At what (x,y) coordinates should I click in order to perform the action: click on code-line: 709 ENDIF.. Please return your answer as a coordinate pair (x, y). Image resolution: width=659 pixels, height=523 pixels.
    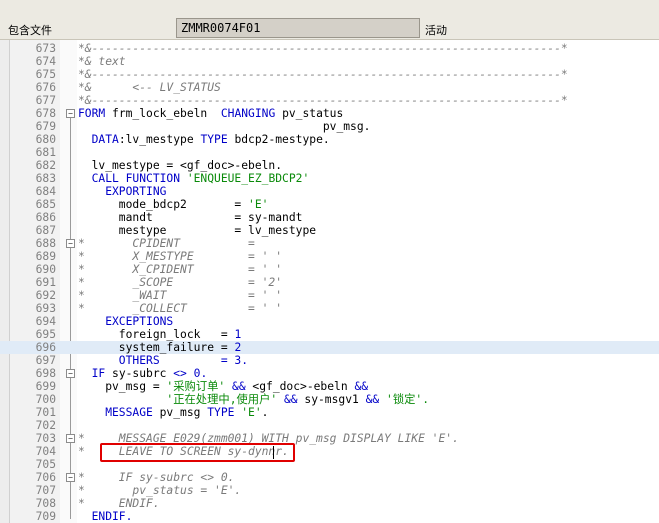
    Looking at the image, I should click on (329, 516).